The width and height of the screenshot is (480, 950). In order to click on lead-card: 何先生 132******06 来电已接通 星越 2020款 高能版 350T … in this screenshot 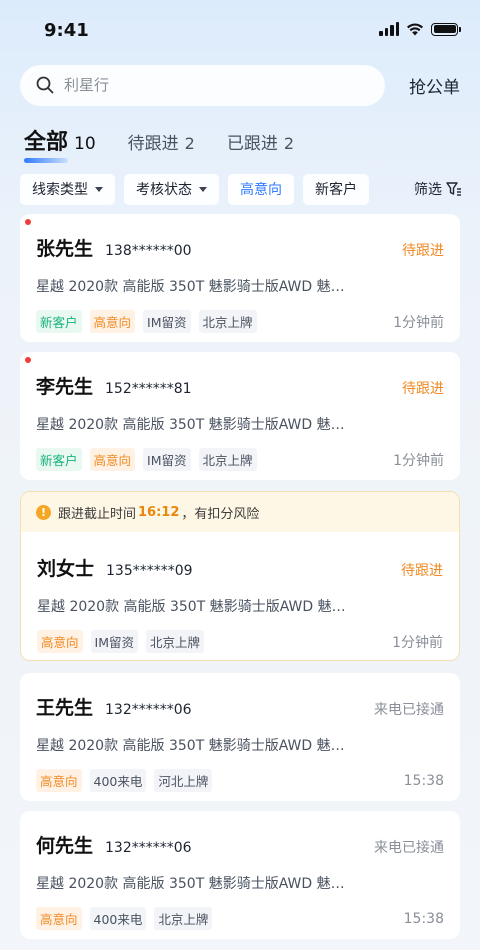, I will do `click(240, 875)`.